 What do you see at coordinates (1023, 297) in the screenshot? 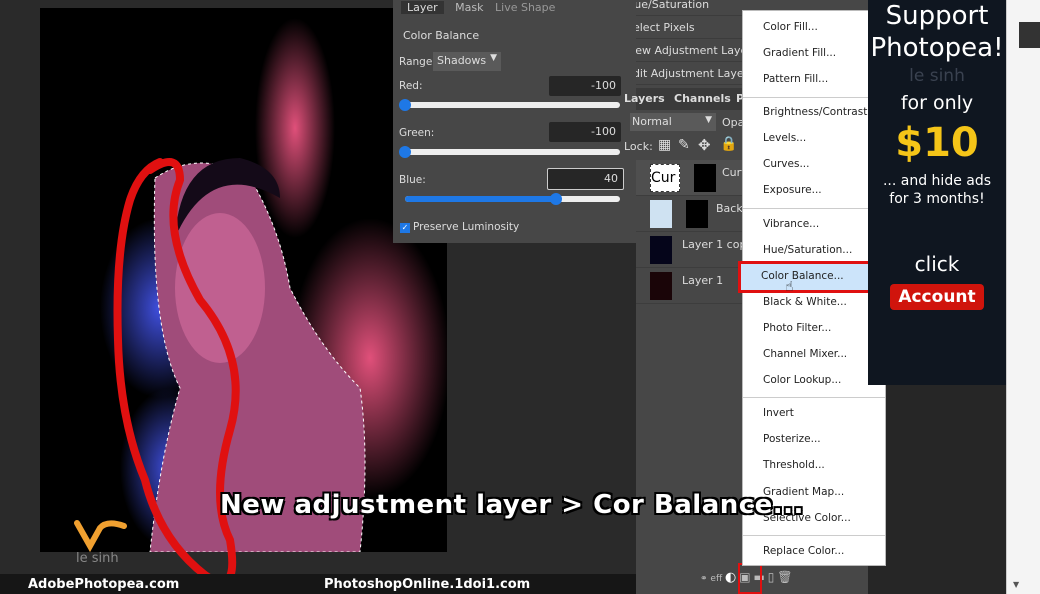
I see `browser-scrollbar: ▼` at bounding box center [1023, 297].